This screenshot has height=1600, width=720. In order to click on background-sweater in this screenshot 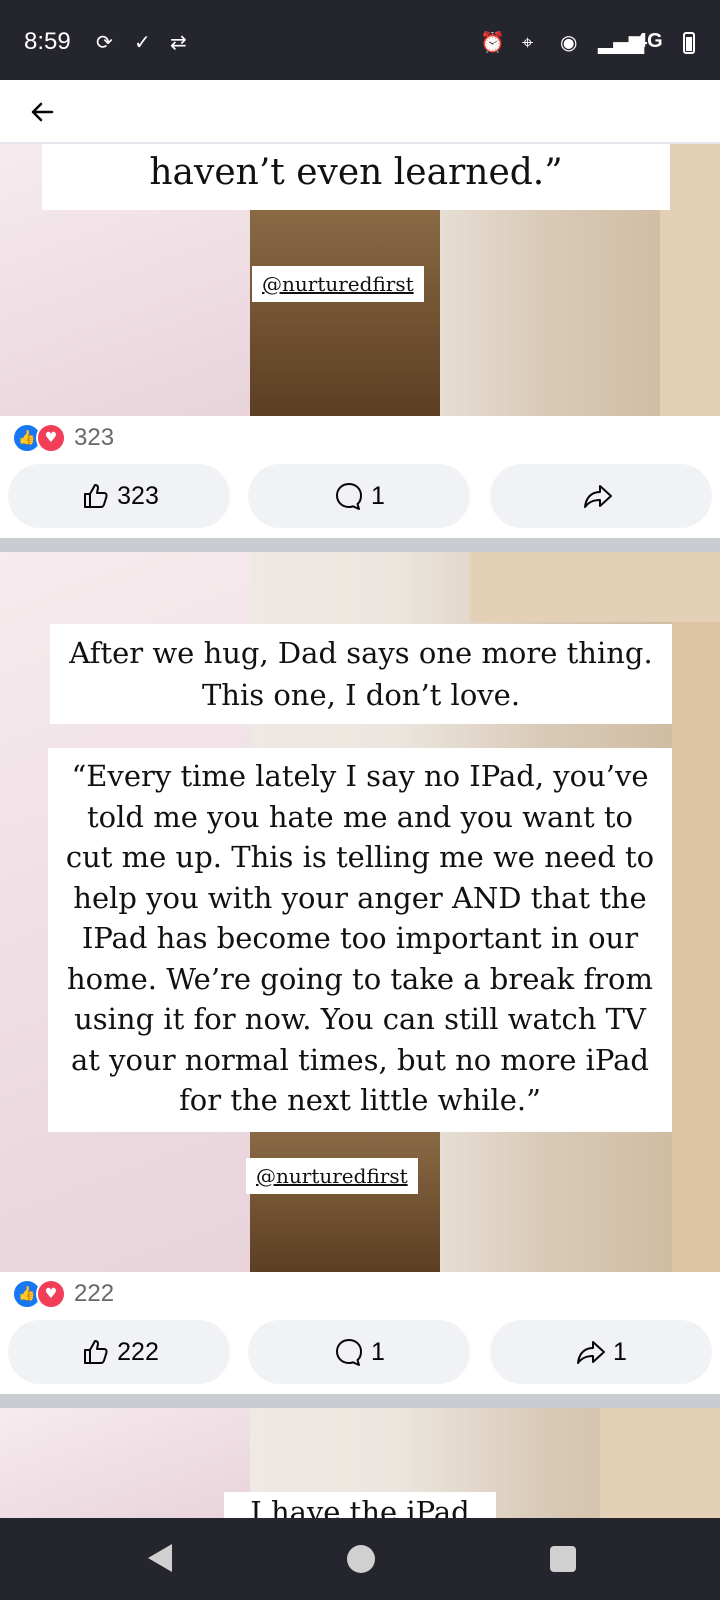, I will do `click(125, 1463)`.